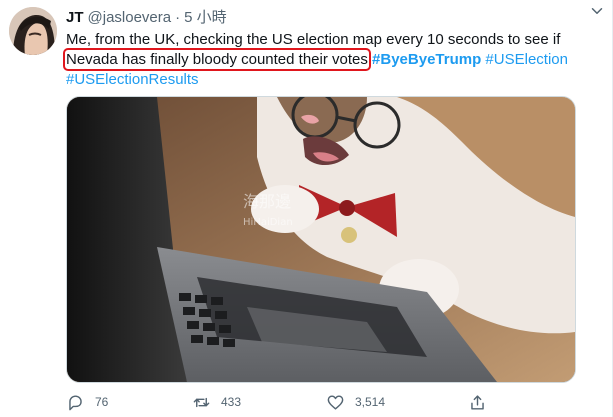  I want to click on timestamp: 5 小時, so click(205, 18).